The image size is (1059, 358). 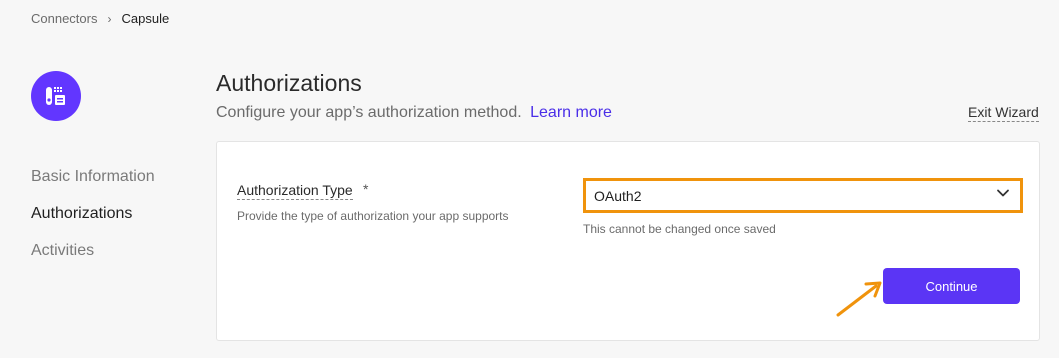 I want to click on capsule-app-icon, so click(x=56, y=96).